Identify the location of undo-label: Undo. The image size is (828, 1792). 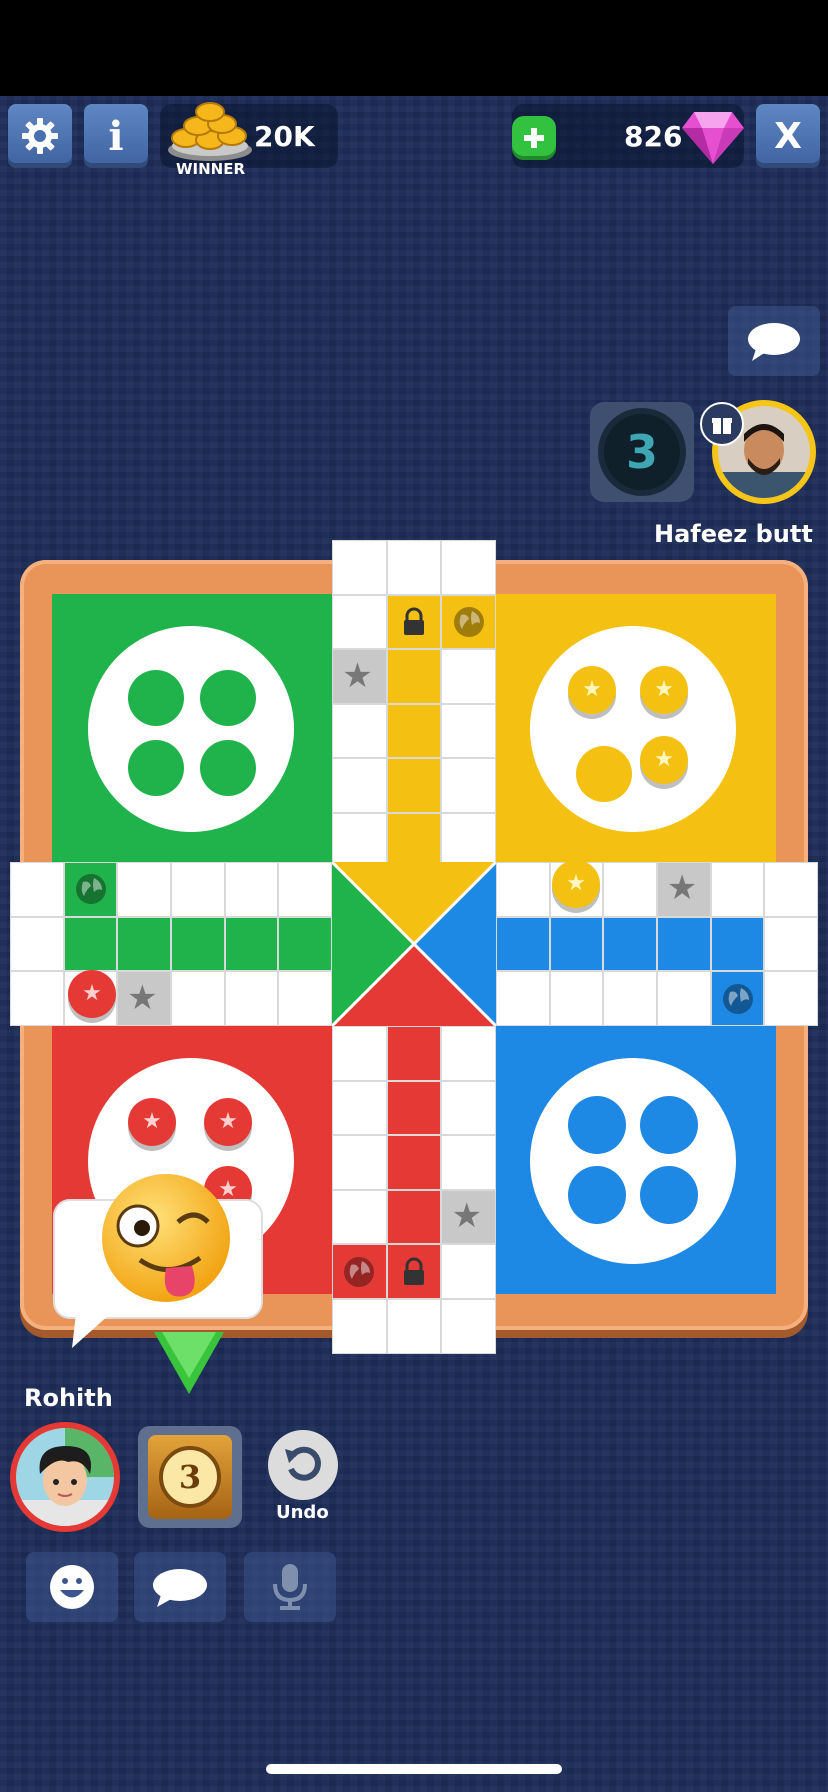
(302, 1512).